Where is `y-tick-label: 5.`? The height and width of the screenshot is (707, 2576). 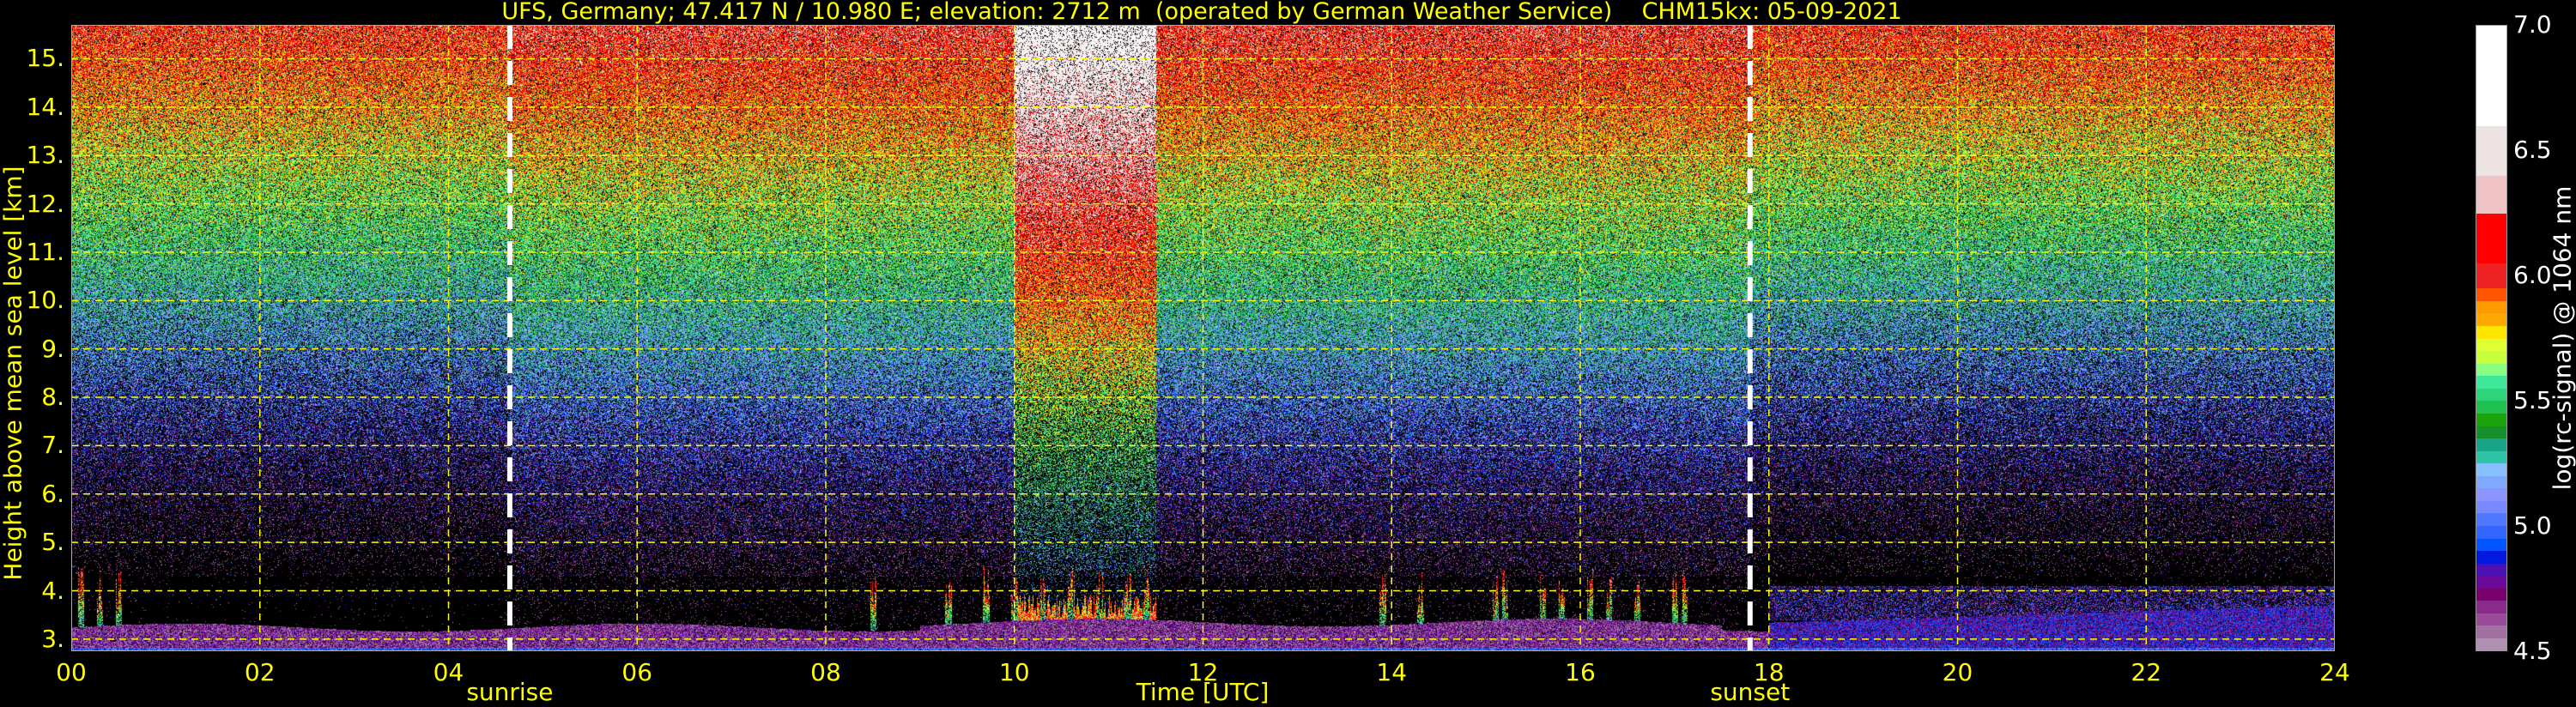 y-tick-label: 5. is located at coordinates (52, 542).